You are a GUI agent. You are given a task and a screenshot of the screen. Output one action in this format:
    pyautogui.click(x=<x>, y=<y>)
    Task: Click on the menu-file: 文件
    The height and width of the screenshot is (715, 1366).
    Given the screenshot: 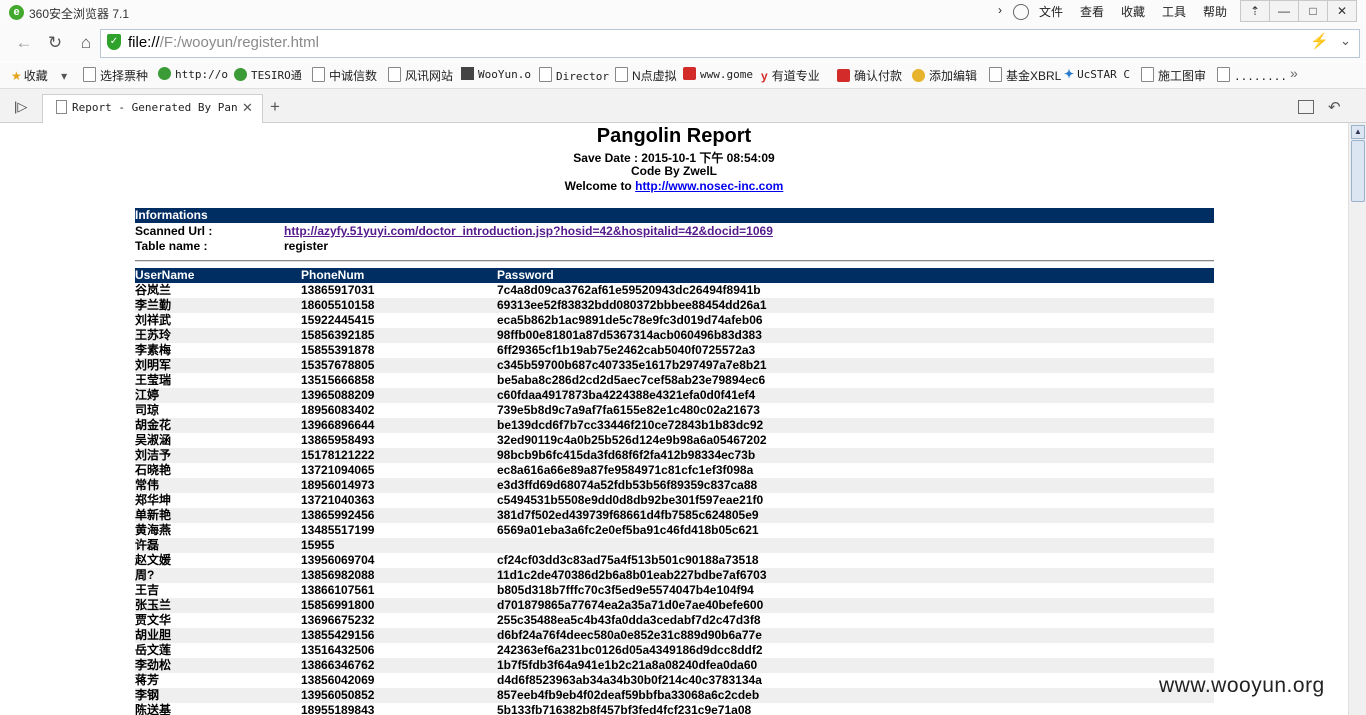 What is the action you would take?
    pyautogui.click(x=1051, y=11)
    